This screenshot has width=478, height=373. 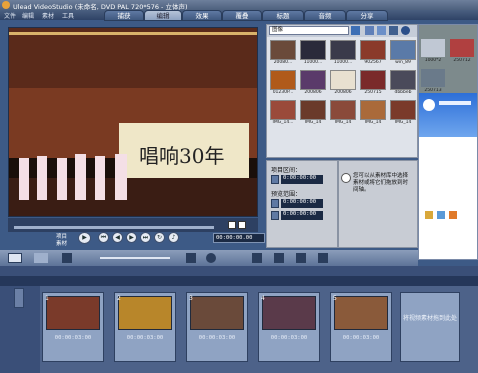 I want to click on step-audio: 音频, so click(x=325, y=15).